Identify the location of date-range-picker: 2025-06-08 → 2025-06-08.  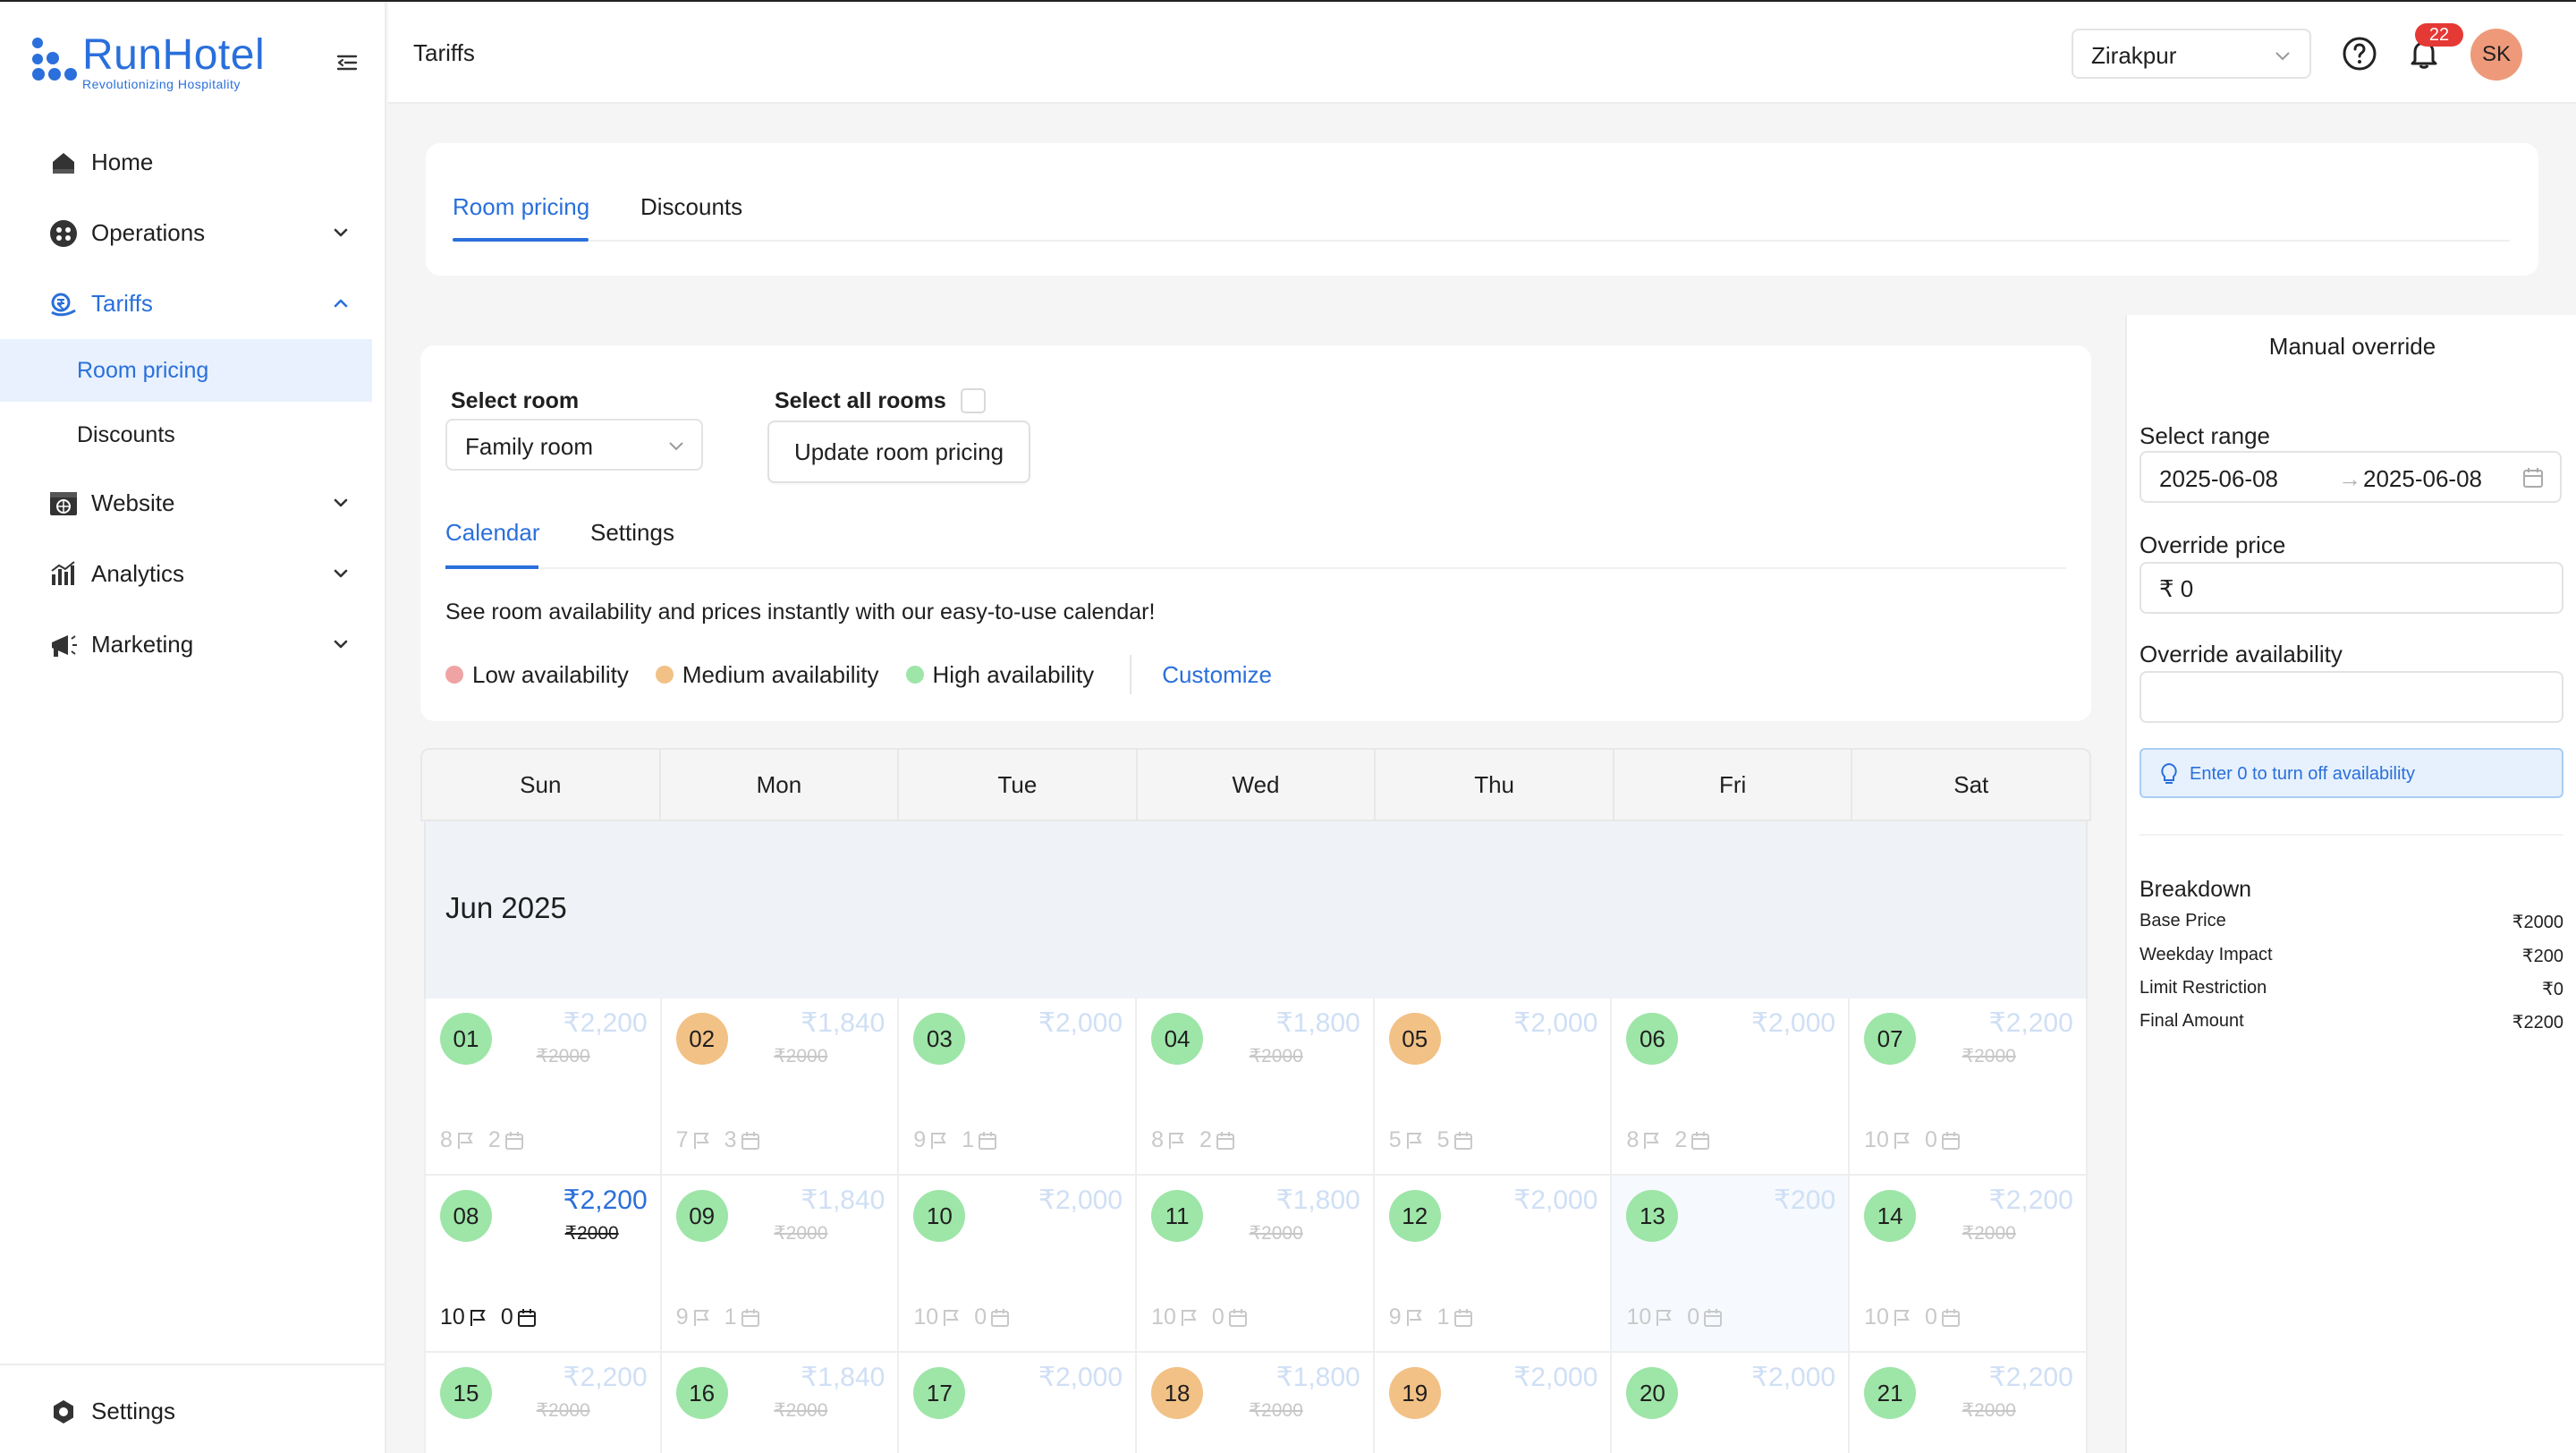
(2351, 477).